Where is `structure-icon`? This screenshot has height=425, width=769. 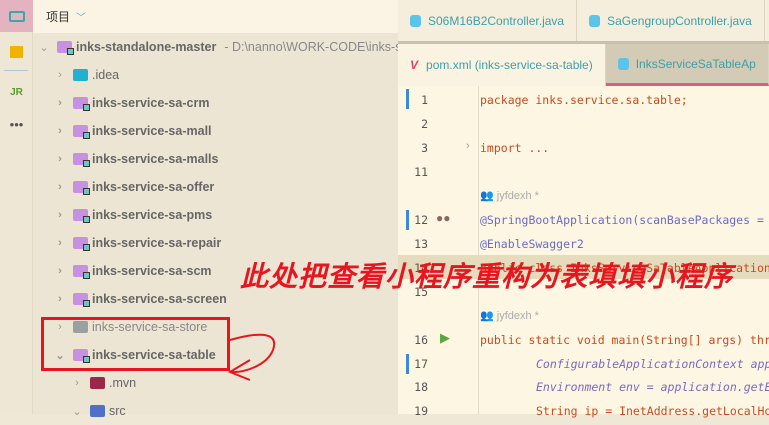
structure-icon is located at coordinates (16, 52).